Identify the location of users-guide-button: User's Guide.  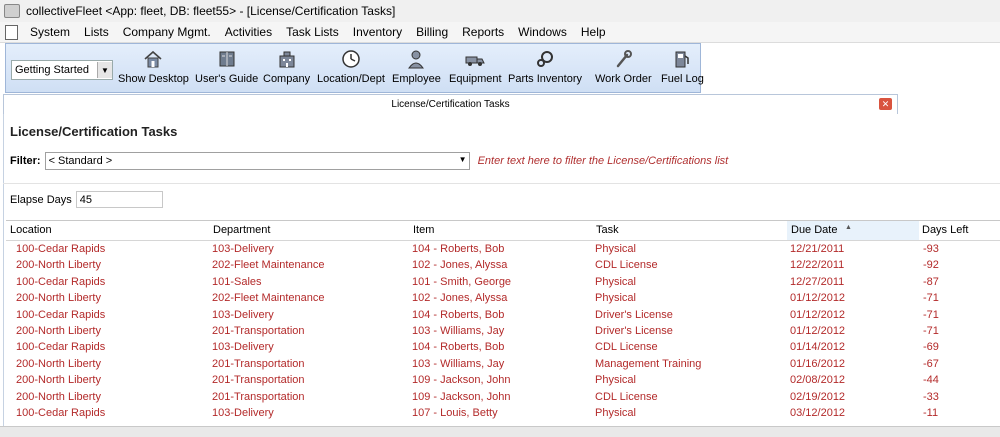
(226, 69).